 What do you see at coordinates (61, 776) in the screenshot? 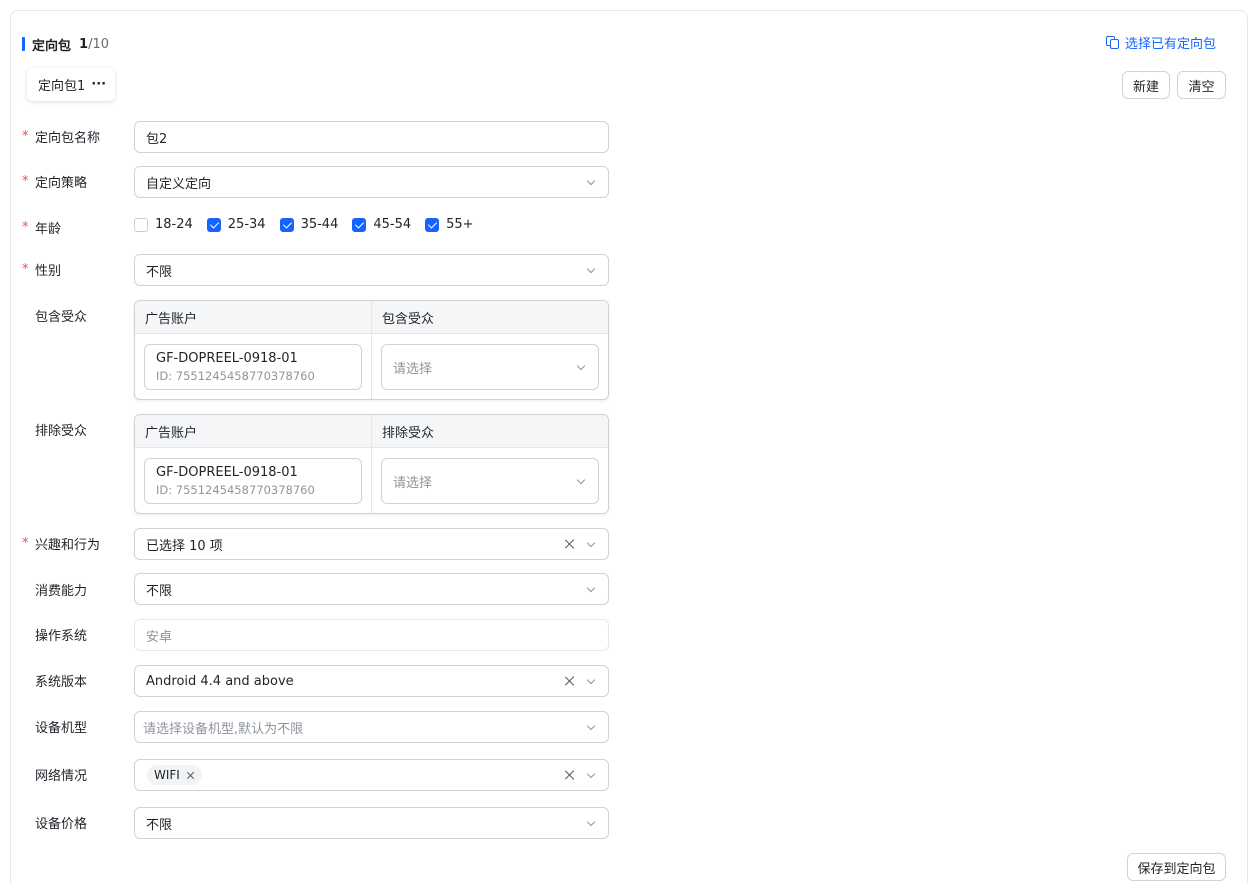
I see `network-label: 网络情况` at bounding box center [61, 776].